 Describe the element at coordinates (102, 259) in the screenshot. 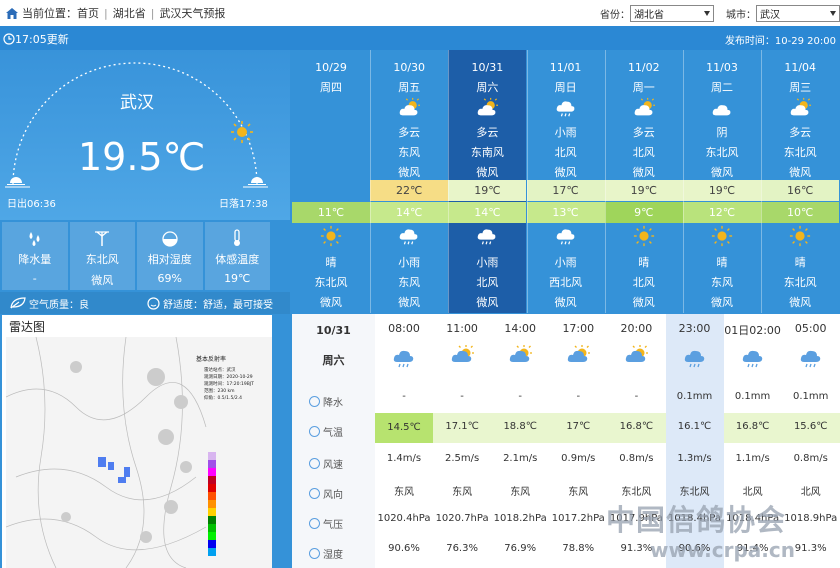

I see `stat-label: 东北风` at that location.